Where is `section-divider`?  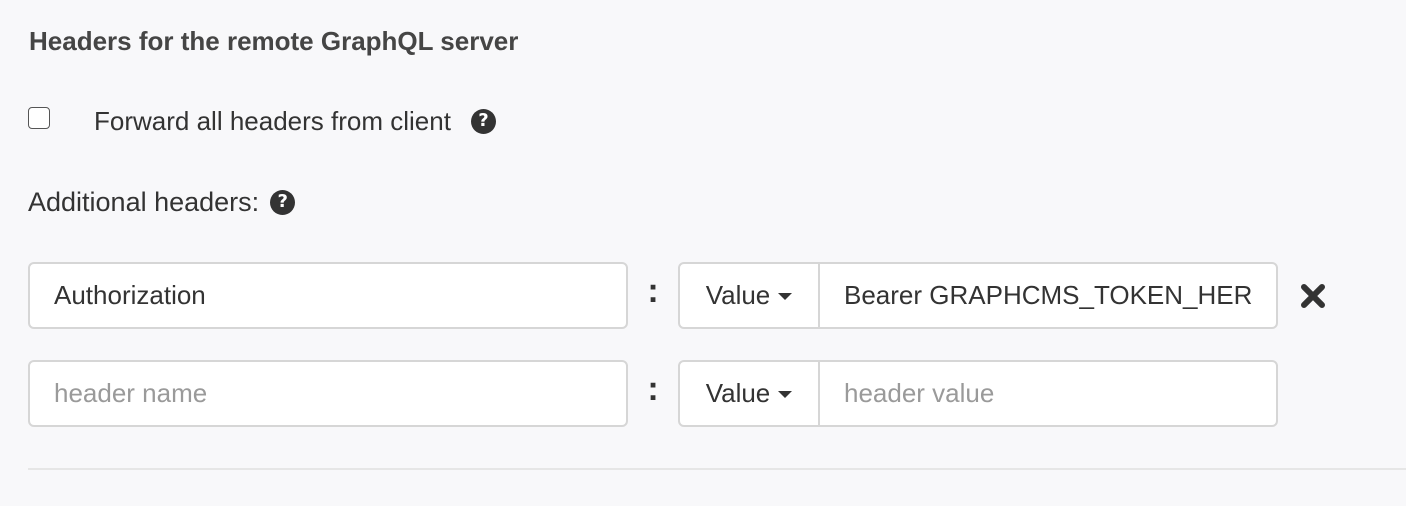
section-divider is located at coordinates (717, 469).